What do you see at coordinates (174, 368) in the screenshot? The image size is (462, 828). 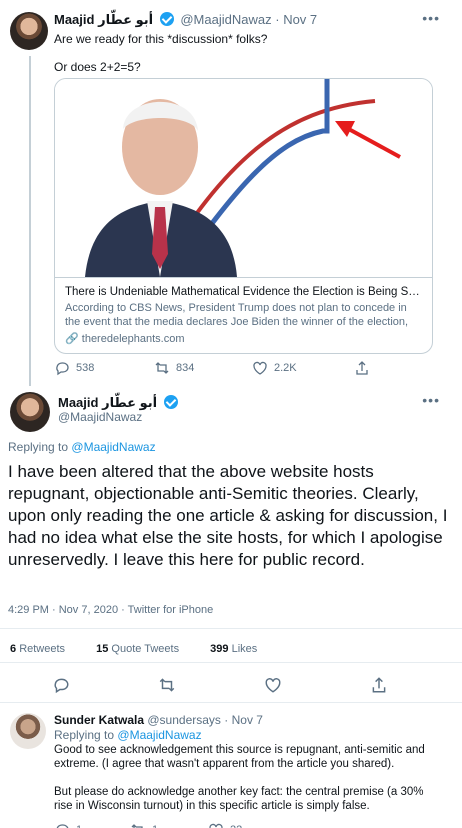 I see `retweet-button: 834` at bounding box center [174, 368].